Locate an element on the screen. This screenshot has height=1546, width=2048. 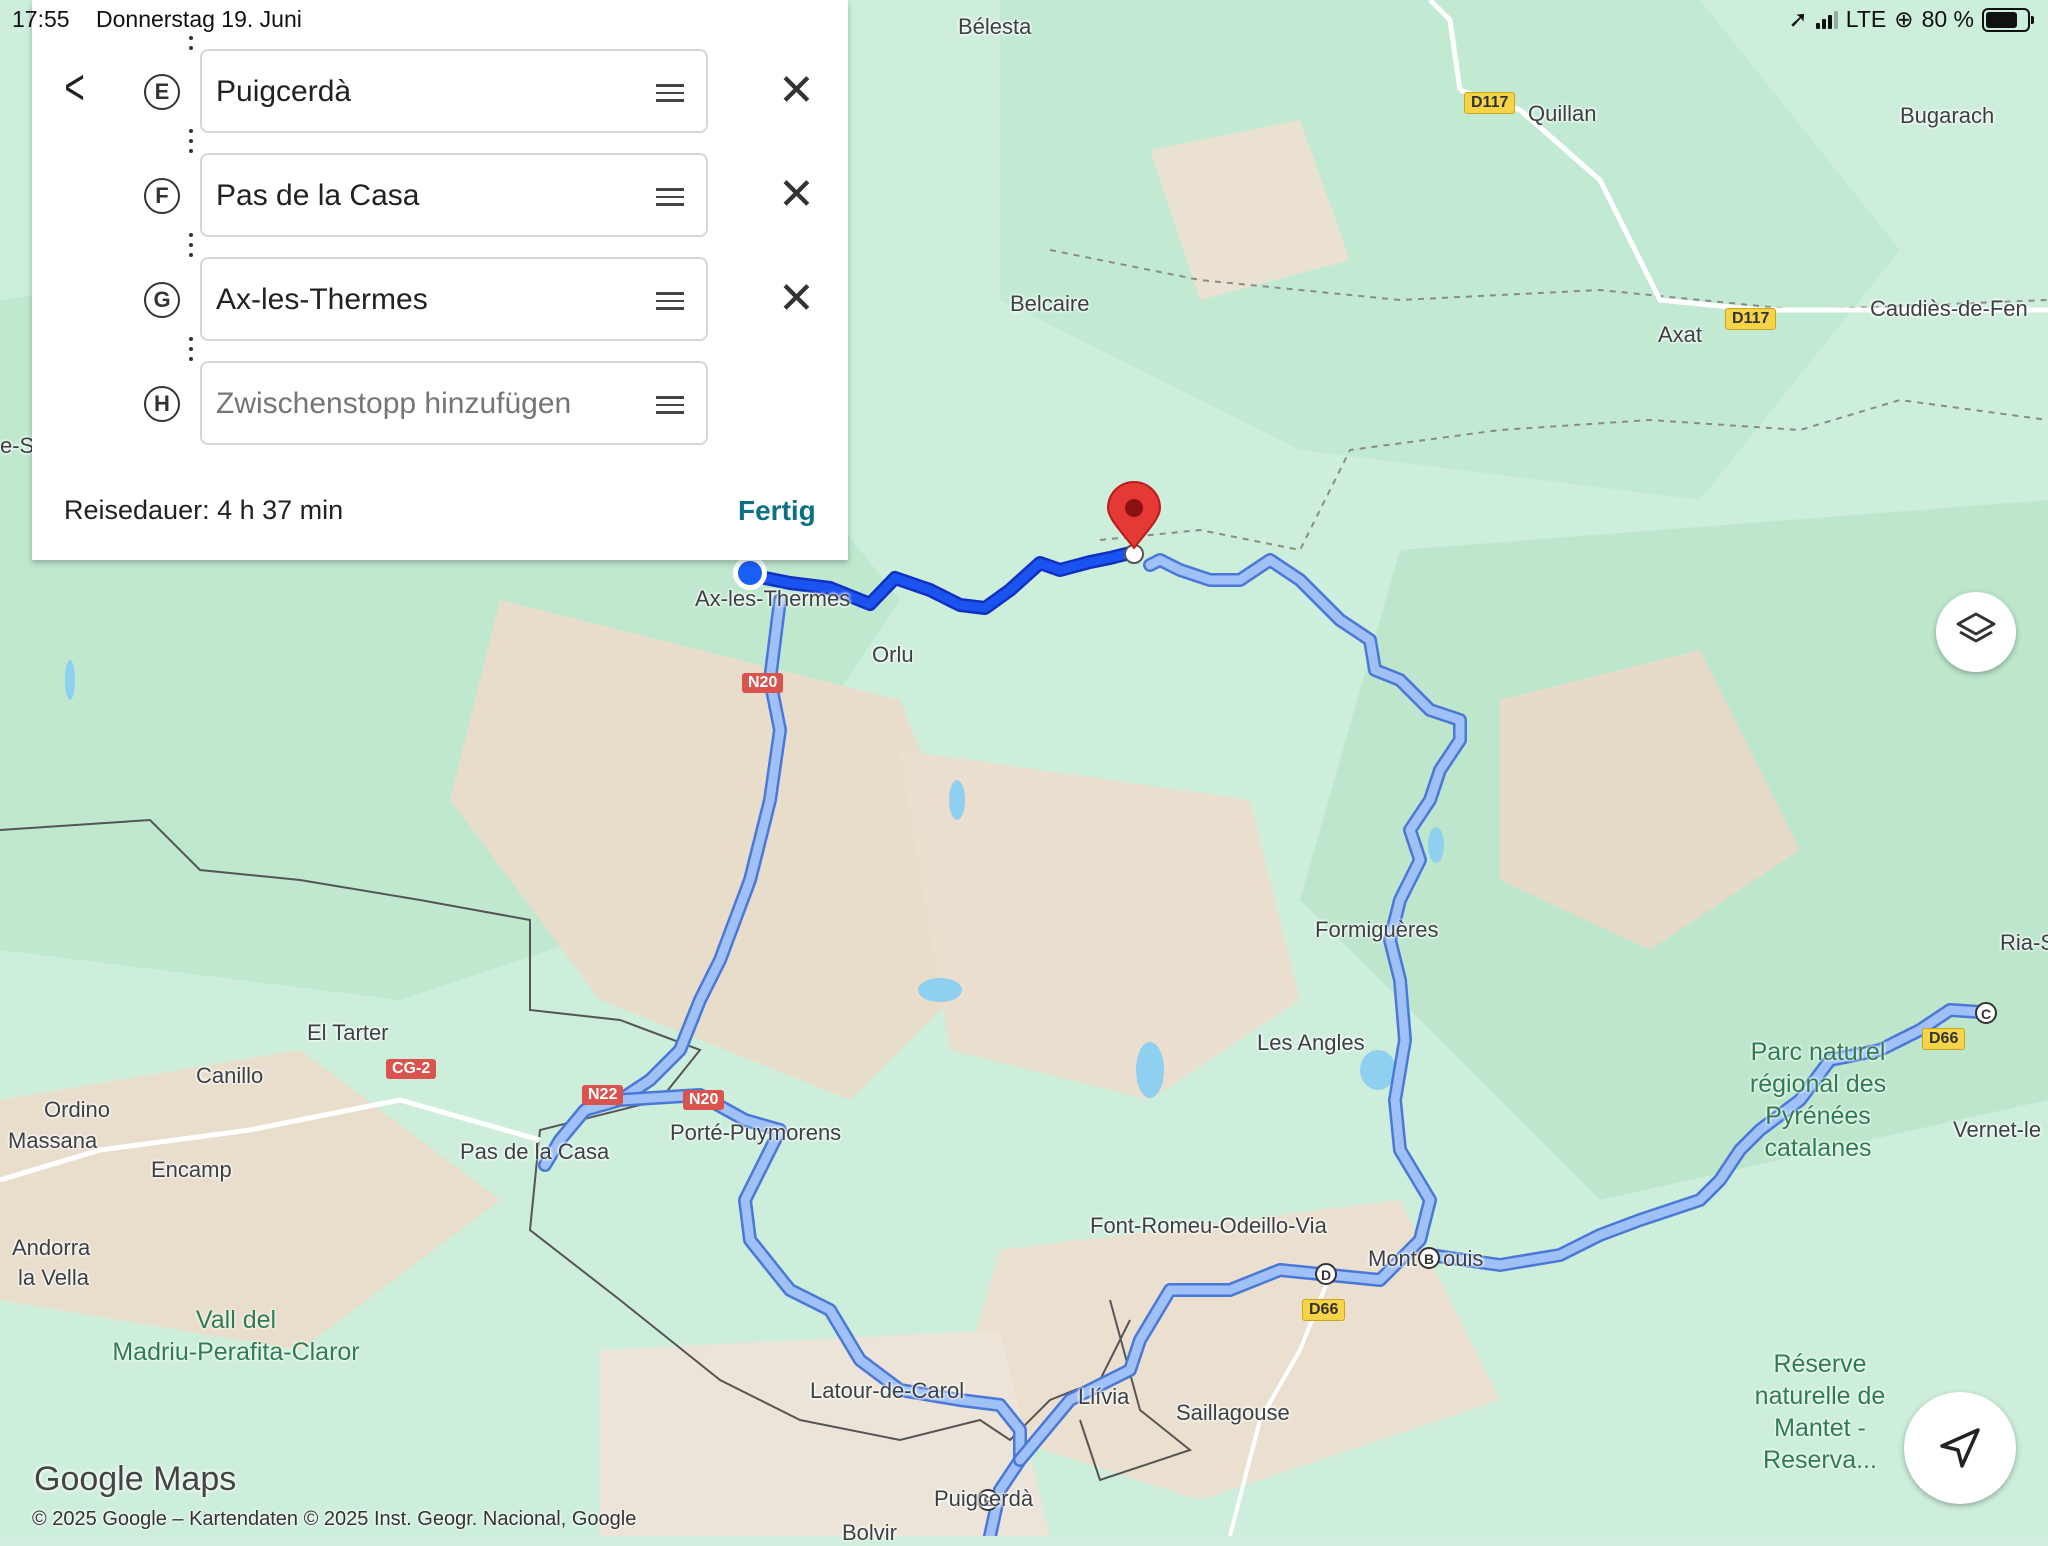
waypoint-marker-c: C is located at coordinates (1986, 1013).